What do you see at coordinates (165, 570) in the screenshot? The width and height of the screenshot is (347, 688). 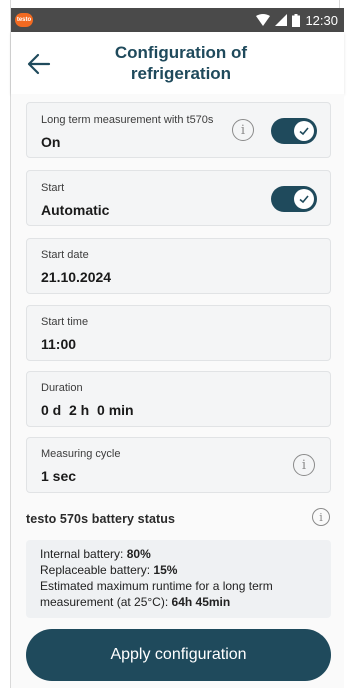 I see `replaceable-battery-value: 15%` at bounding box center [165, 570].